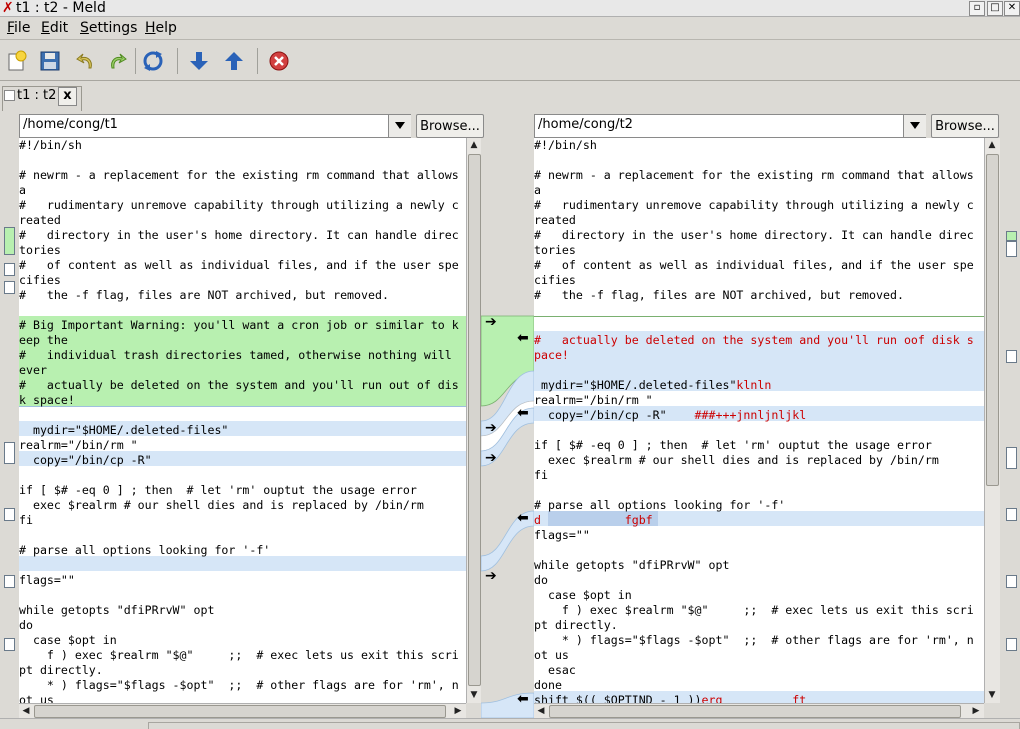 The image size is (1020, 729). I want to click on new-icon, so click(17, 61).